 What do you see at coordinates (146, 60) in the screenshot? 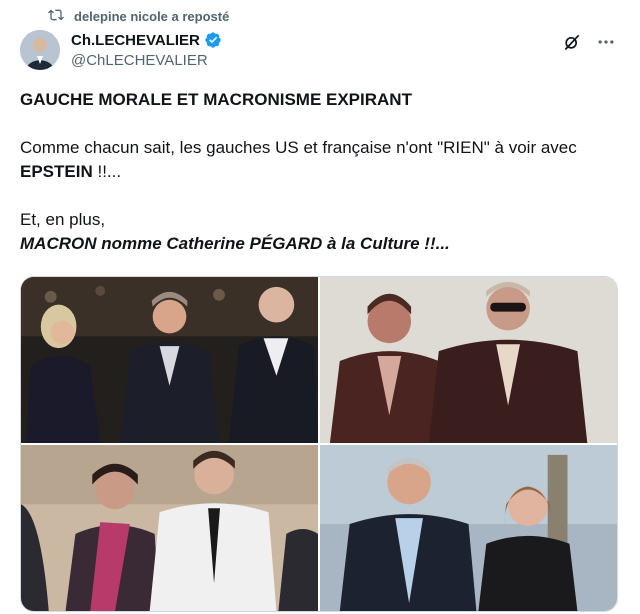
I see `author-handle: @ChLECHEVALIER` at bounding box center [146, 60].